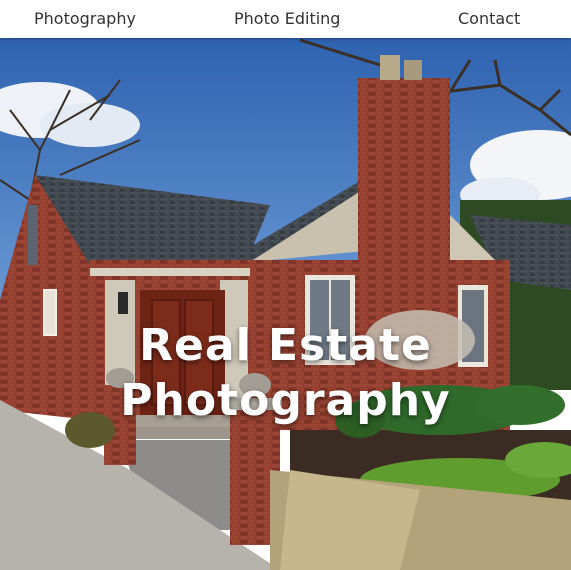 The width and height of the screenshot is (571, 570). What do you see at coordinates (90, 125) in the screenshot?
I see `cloud` at bounding box center [90, 125].